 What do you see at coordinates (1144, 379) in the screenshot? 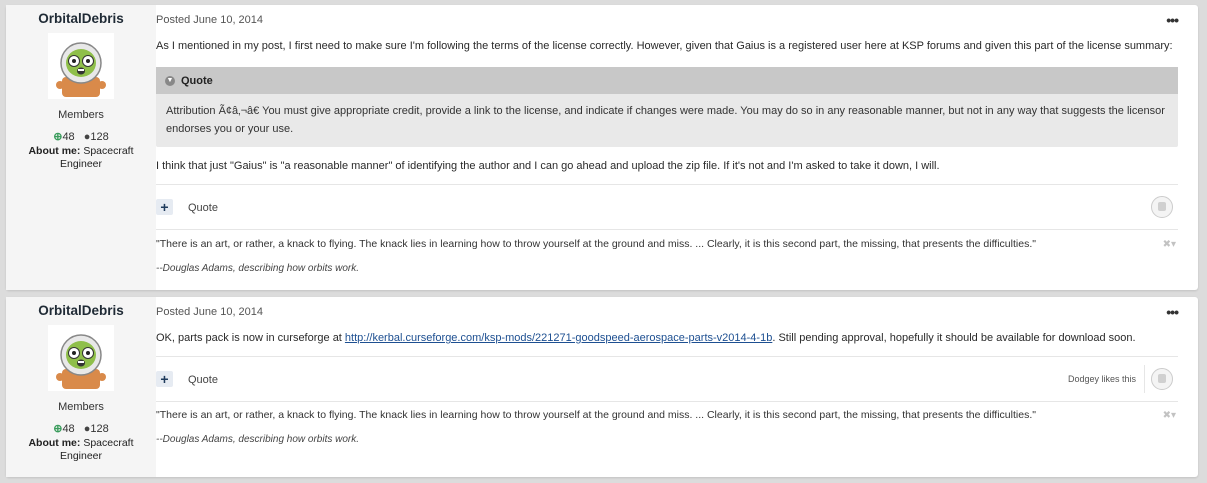
I see `divider` at bounding box center [1144, 379].